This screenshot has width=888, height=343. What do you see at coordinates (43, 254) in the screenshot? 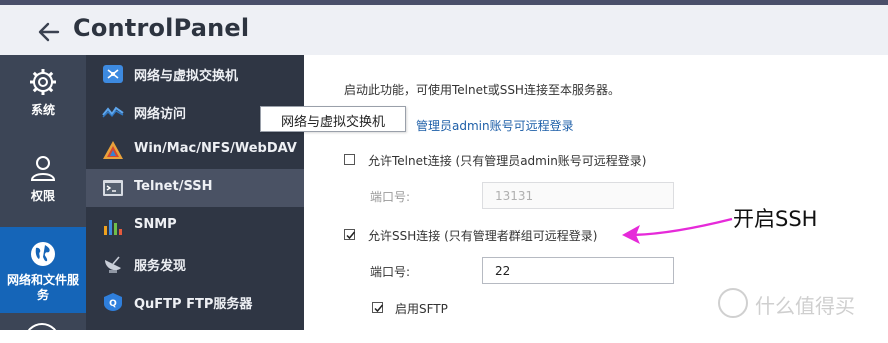
I see `globe-icon` at bounding box center [43, 254].